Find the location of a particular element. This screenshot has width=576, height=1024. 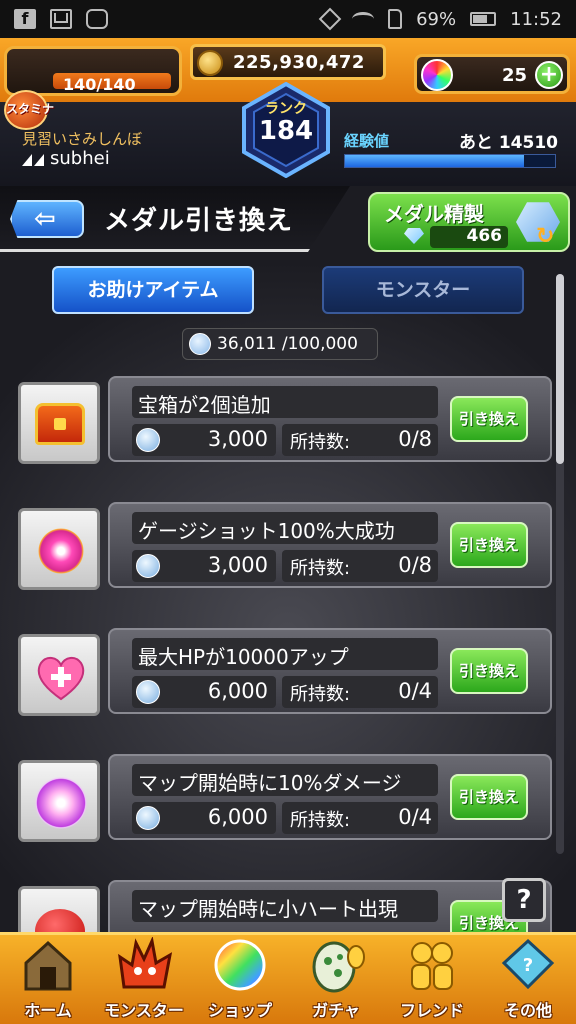

bottom-nav: ホーム モンスター ショップ ガチャ フレンド ? その他 is located at coordinates (288, 978).